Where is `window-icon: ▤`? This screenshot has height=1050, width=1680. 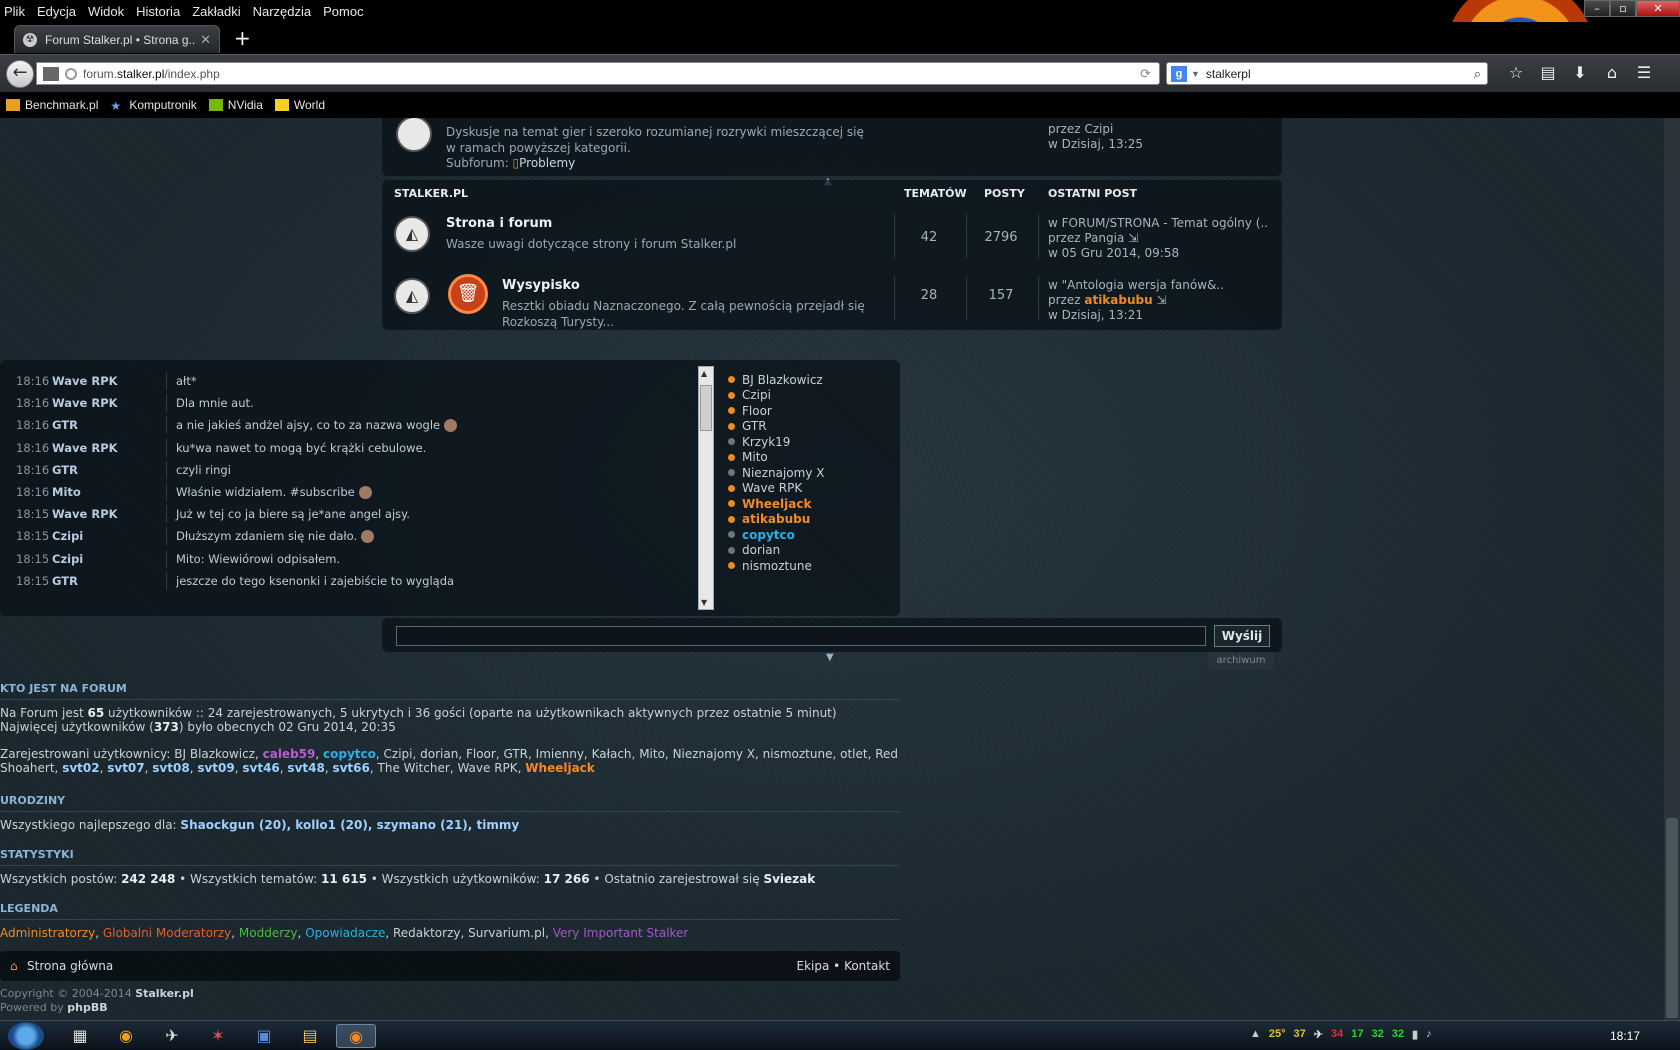 window-icon: ▤ is located at coordinates (310, 1036).